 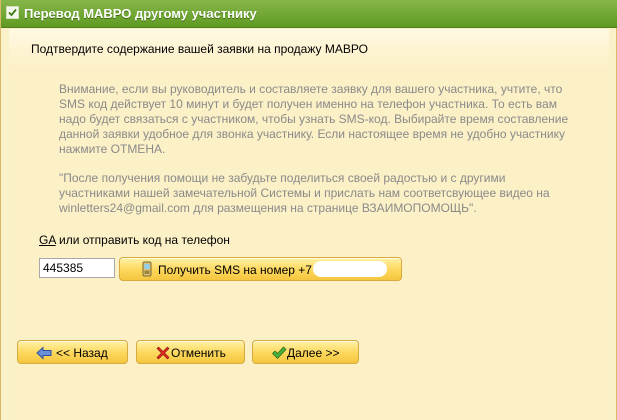 What do you see at coordinates (350, 269) in the screenshot?
I see `redacted-phone-number` at bounding box center [350, 269].